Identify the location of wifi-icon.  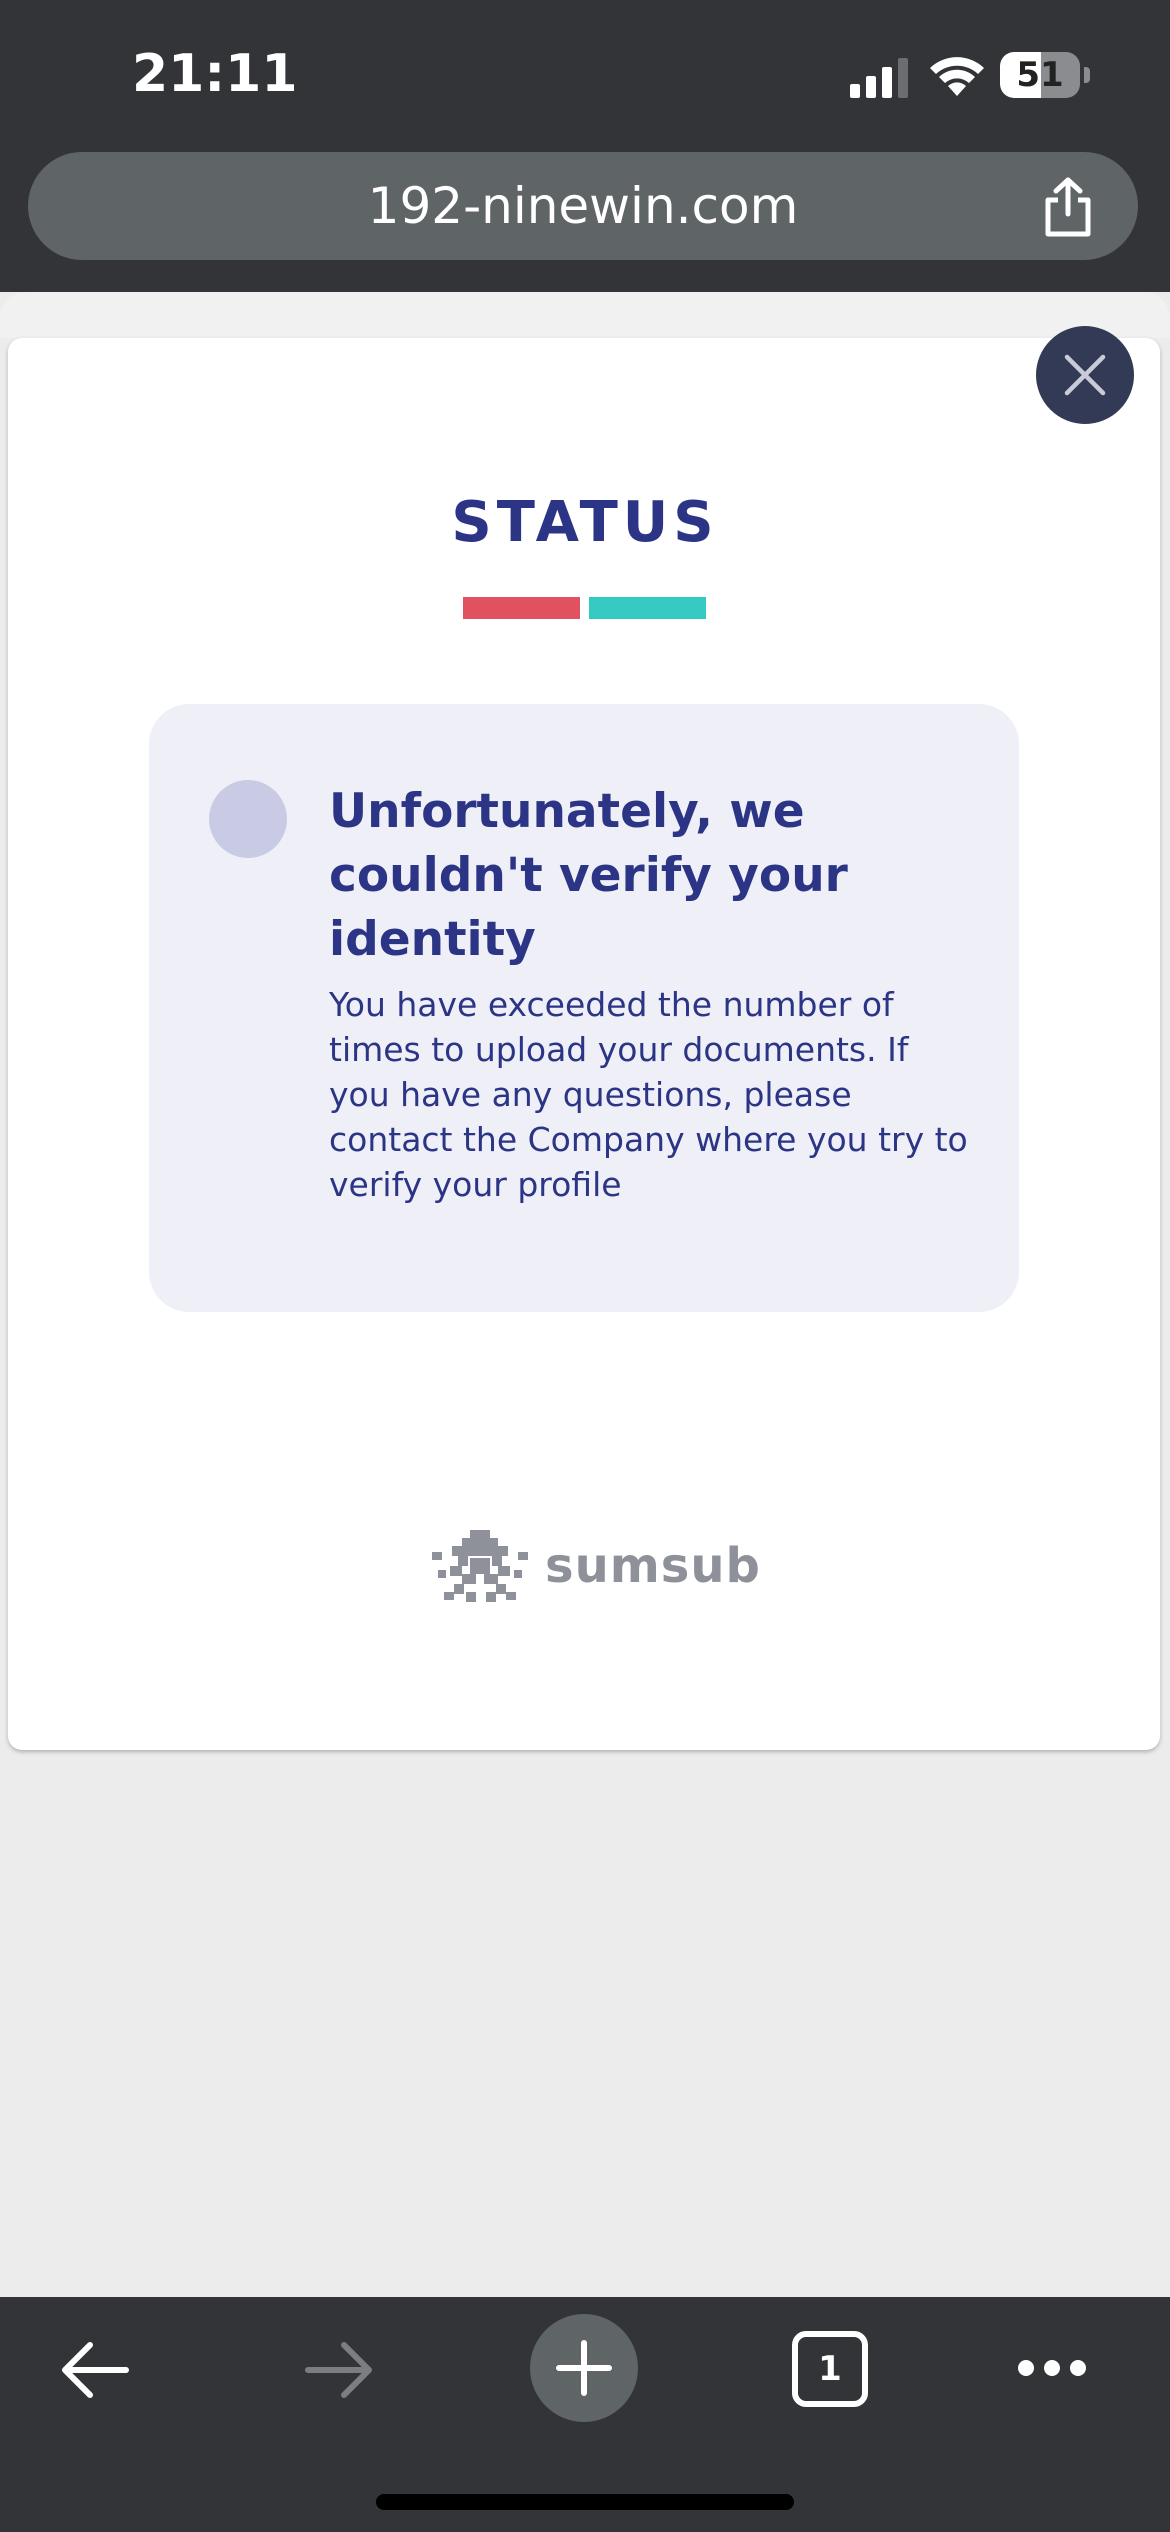
(957, 76).